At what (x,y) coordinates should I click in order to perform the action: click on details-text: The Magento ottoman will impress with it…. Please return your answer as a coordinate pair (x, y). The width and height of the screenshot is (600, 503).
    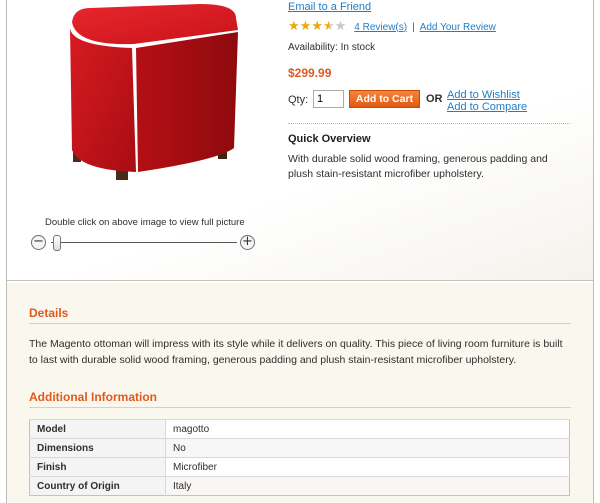
    Looking at the image, I should click on (296, 352).